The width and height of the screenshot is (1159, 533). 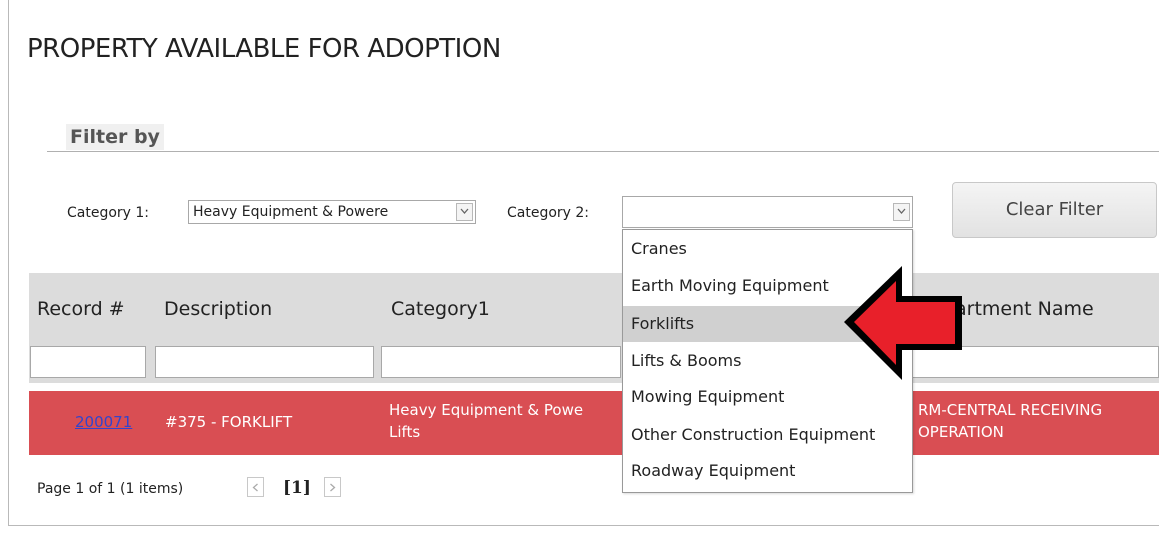 I want to click on description-filter-input, so click(x=264, y=362).